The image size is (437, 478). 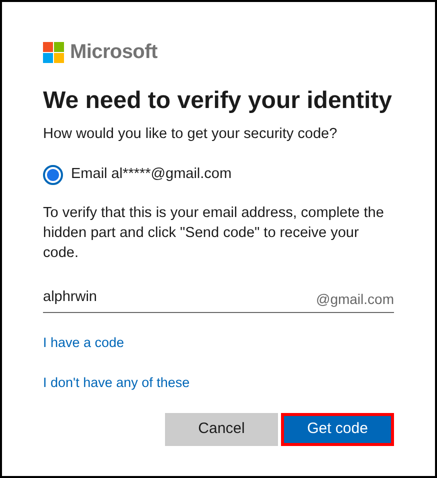 What do you see at coordinates (83, 342) in the screenshot?
I see `text-link: I have a code` at bounding box center [83, 342].